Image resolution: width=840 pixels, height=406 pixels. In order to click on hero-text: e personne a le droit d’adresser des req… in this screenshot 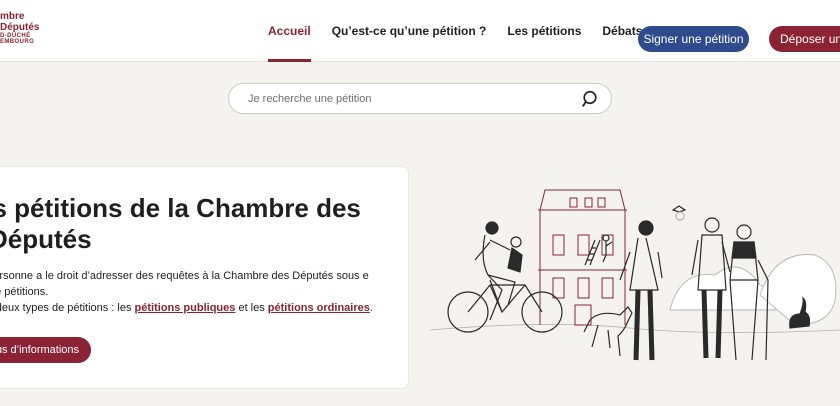, I will do `click(189, 292)`.